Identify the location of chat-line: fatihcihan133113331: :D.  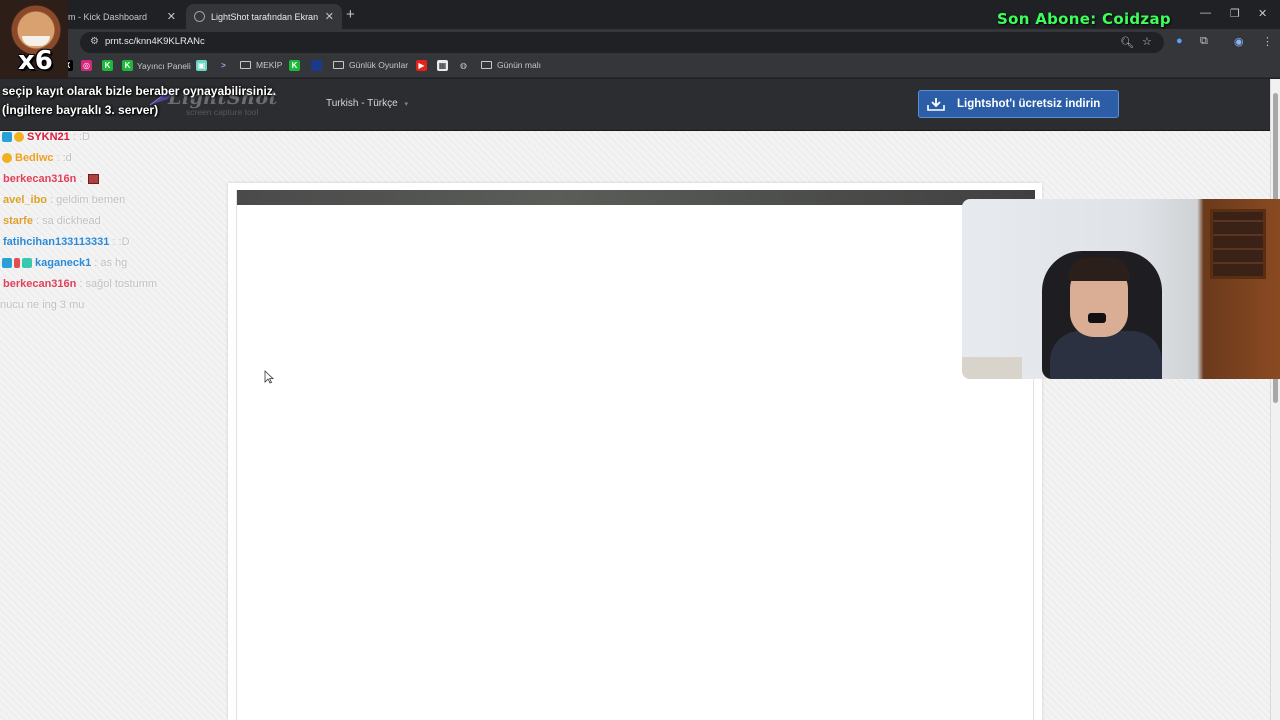
(115, 241).